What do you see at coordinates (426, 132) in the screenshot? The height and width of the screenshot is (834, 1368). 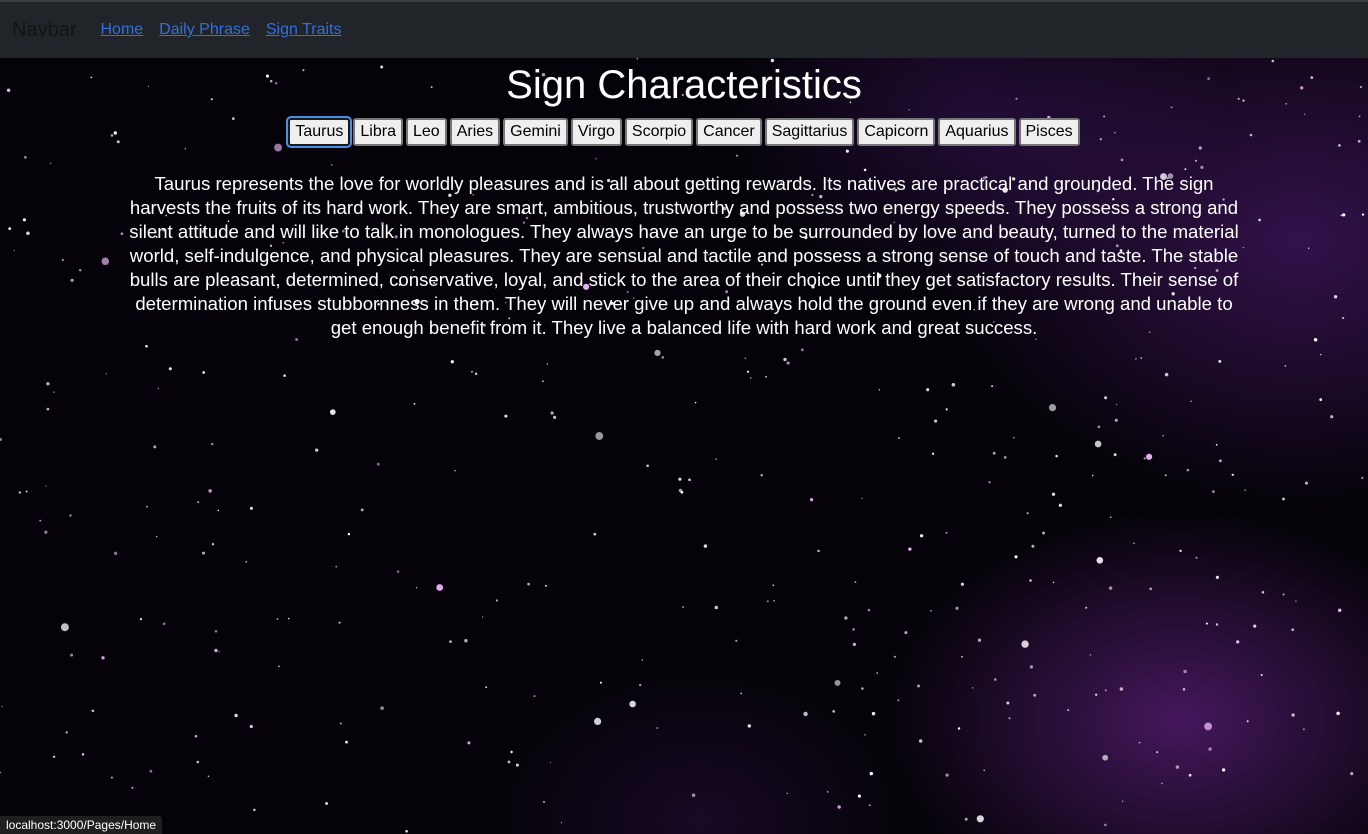 I see `sign-button-leo: Leo` at bounding box center [426, 132].